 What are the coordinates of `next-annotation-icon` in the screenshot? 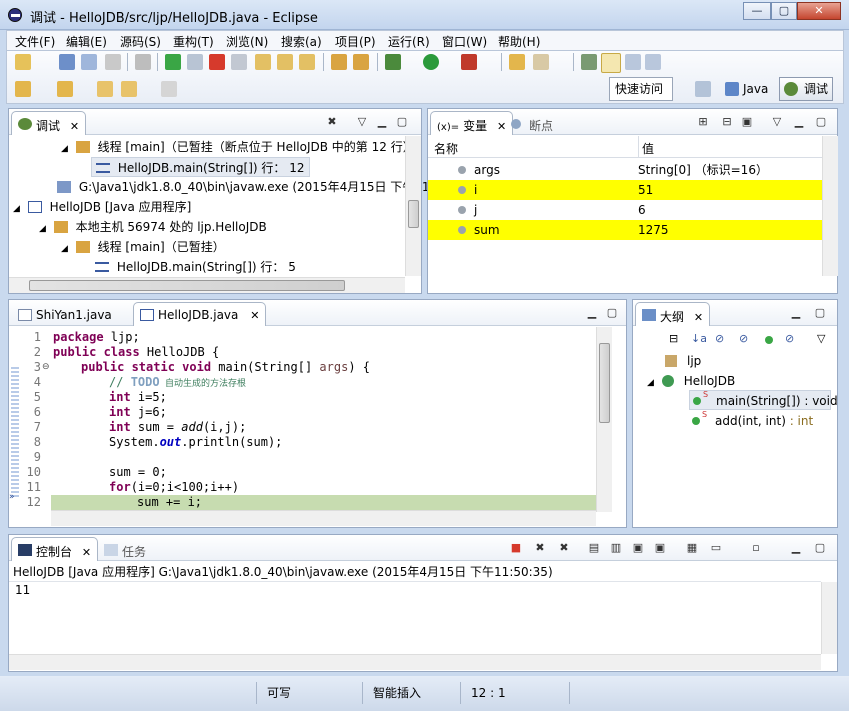 It's located at (23, 89).